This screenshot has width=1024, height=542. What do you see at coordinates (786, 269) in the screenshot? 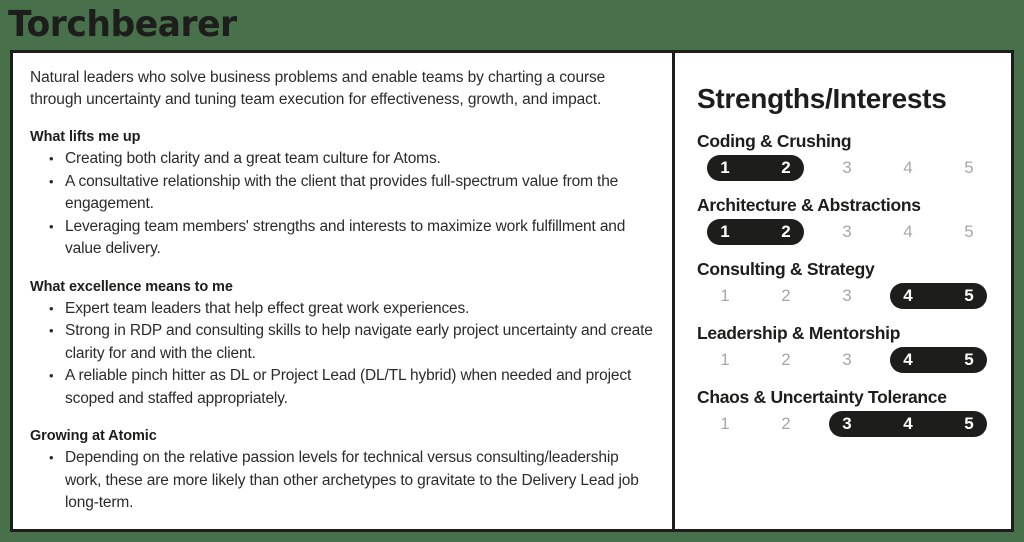
I see `skill-label: Consulting & Strategy` at bounding box center [786, 269].